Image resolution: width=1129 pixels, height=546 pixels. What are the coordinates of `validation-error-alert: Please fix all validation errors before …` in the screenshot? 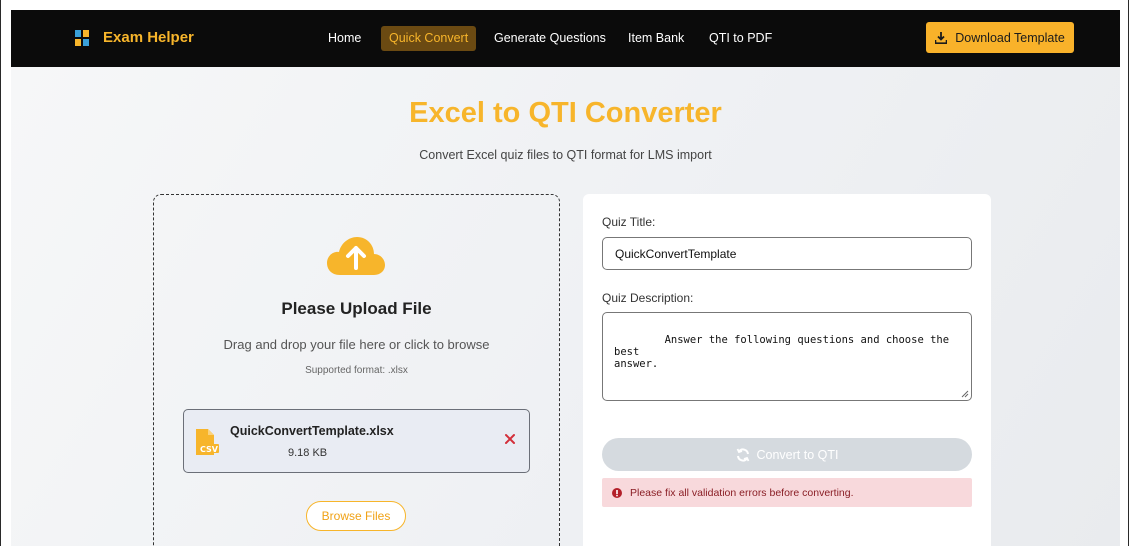 It's located at (787, 492).